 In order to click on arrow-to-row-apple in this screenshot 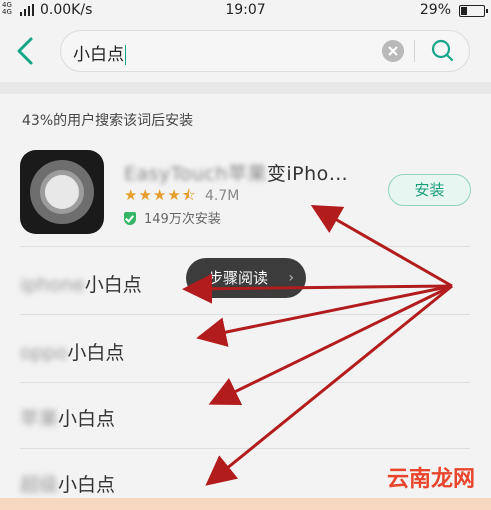, I will do `click(330, 344)`.